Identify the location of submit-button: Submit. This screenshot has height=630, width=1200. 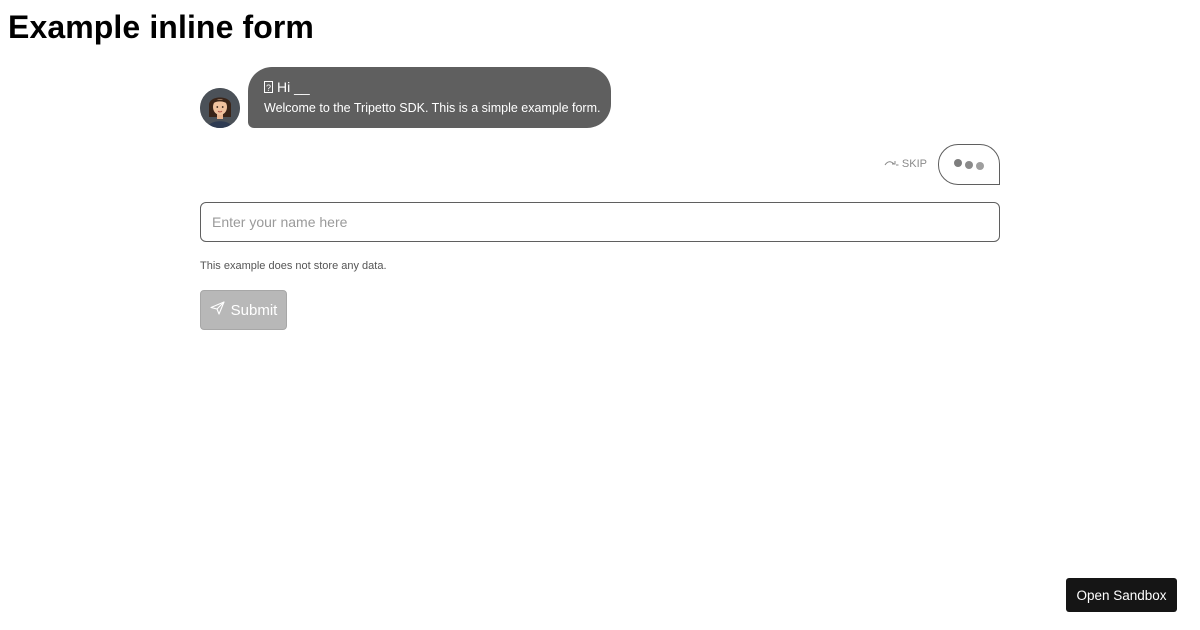
(243, 310).